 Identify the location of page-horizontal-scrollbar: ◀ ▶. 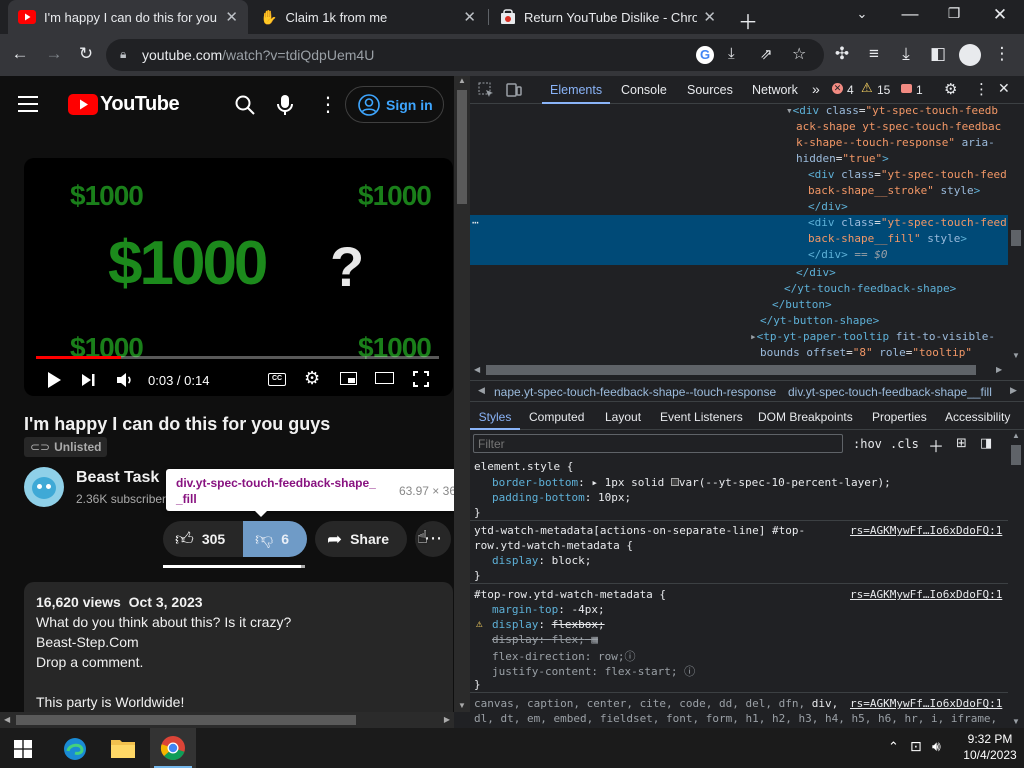
(227, 720).